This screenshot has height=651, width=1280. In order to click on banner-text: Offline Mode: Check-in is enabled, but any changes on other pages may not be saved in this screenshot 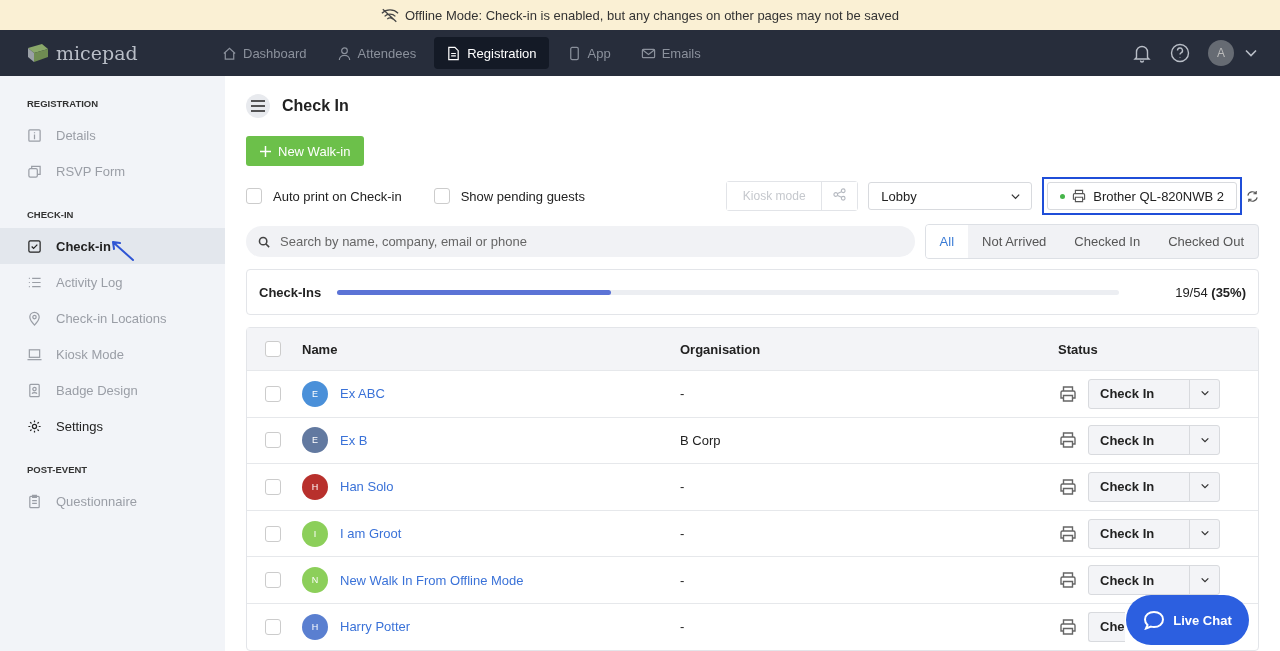, I will do `click(652, 15)`.